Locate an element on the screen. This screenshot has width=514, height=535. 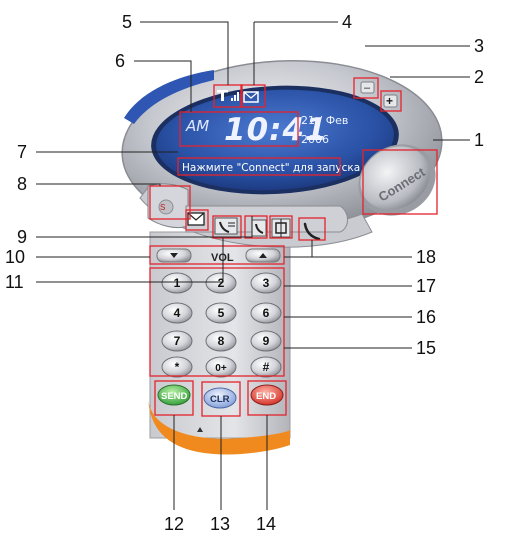
callout-8: 8 is located at coordinates (22, 184).